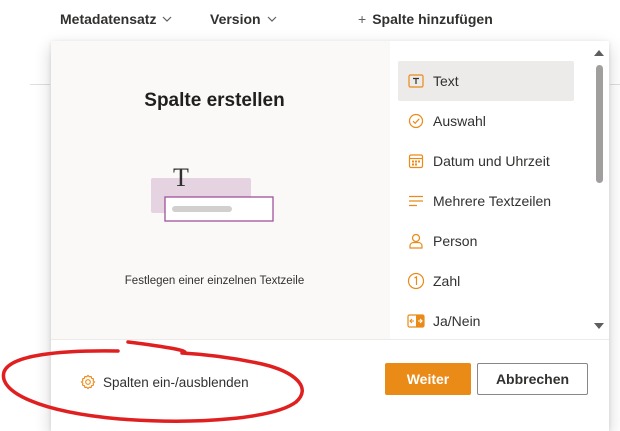 Image resolution: width=620 pixels, height=431 pixels. Describe the element at coordinates (447, 281) in the screenshot. I see `type-item-label: Zahl` at that location.